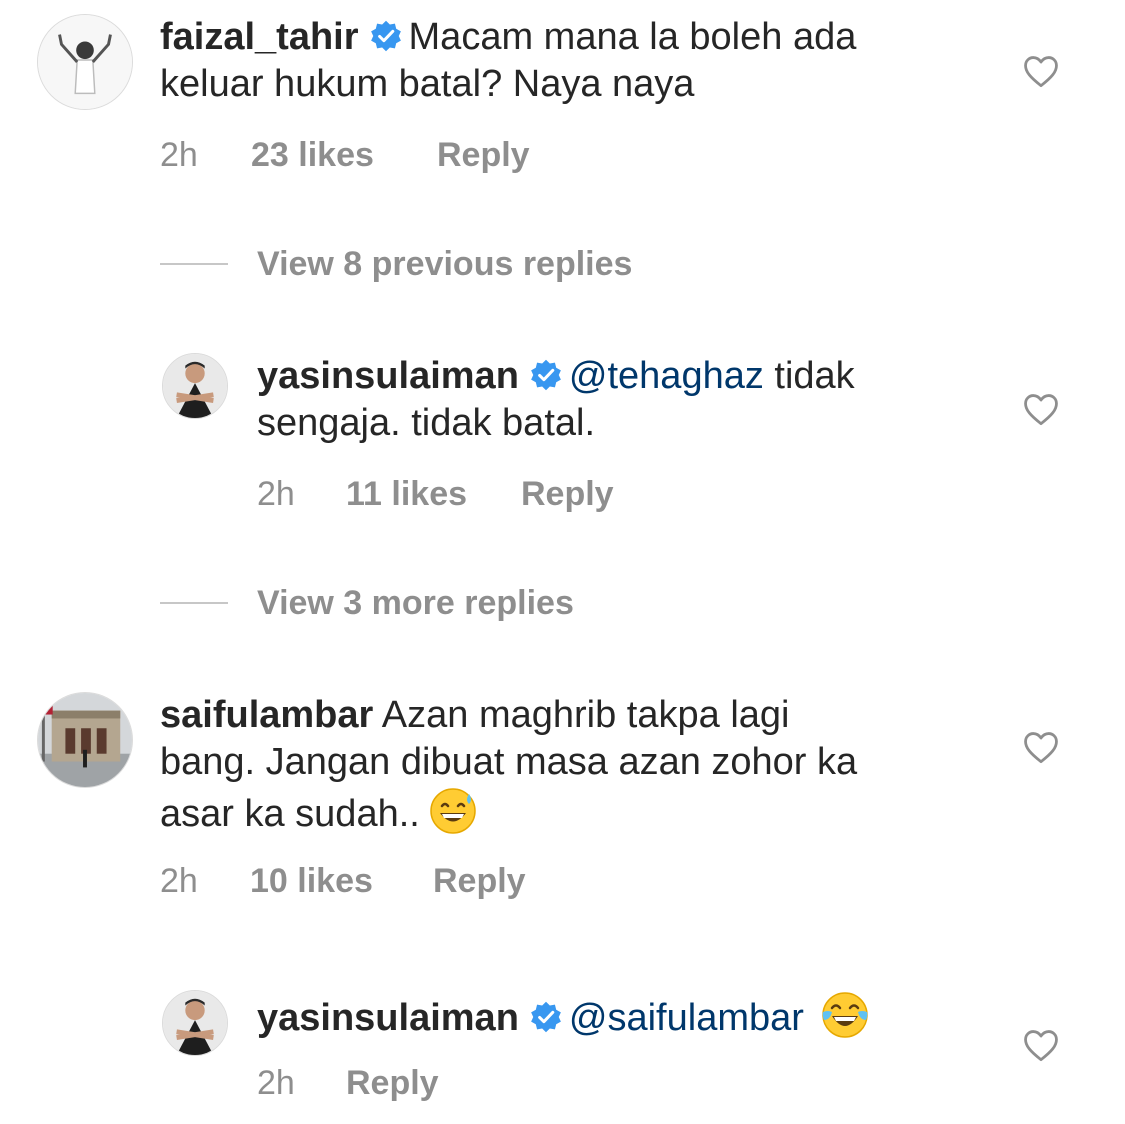 Image resolution: width=1125 pixels, height=1124 pixels. What do you see at coordinates (427, 84) in the screenshot?
I see `comment-text-line: keluar hukum batal? Naya naya` at bounding box center [427, 84].